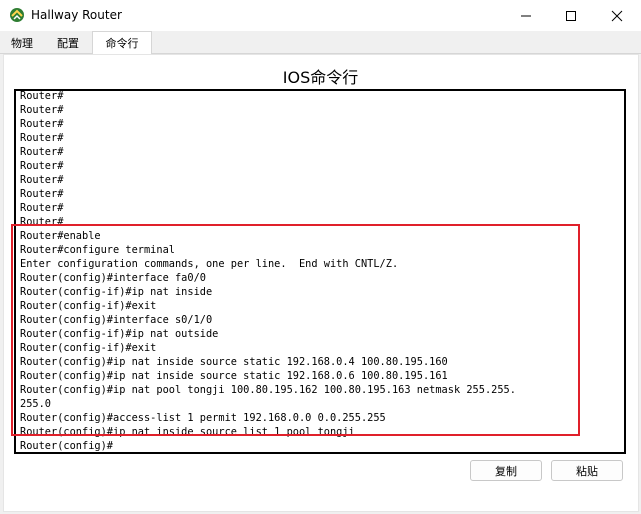 The width and height of the screenshot is (641, 514). I want to click on minimize-icon, so click(526, 15).